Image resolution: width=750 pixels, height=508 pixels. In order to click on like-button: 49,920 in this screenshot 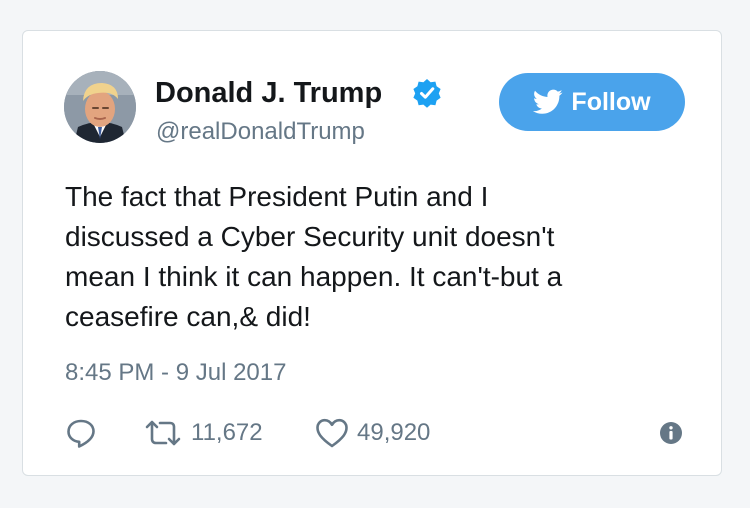, I will do `click(372, 433)`.